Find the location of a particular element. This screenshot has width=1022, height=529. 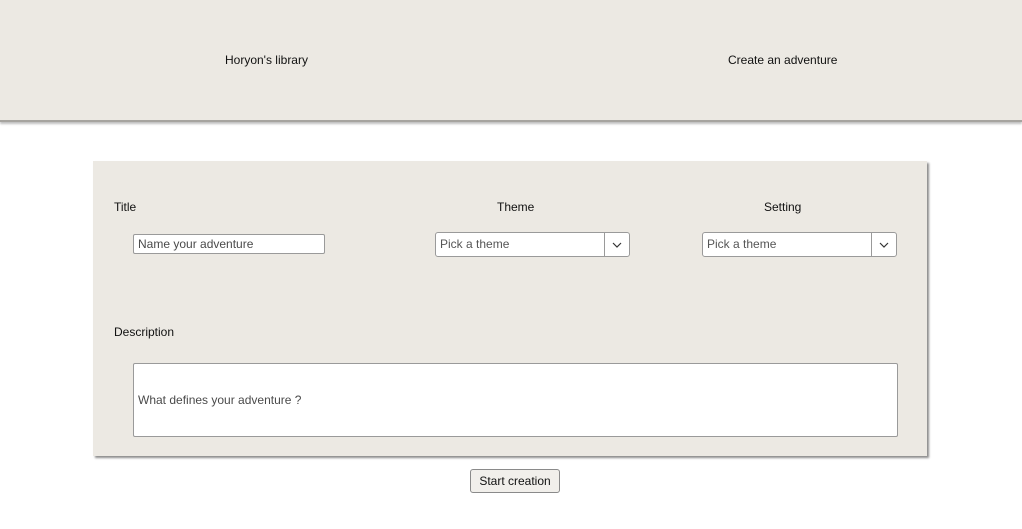

description-placeholder: What defines your adventure ? is located at coordinates (220, 400).